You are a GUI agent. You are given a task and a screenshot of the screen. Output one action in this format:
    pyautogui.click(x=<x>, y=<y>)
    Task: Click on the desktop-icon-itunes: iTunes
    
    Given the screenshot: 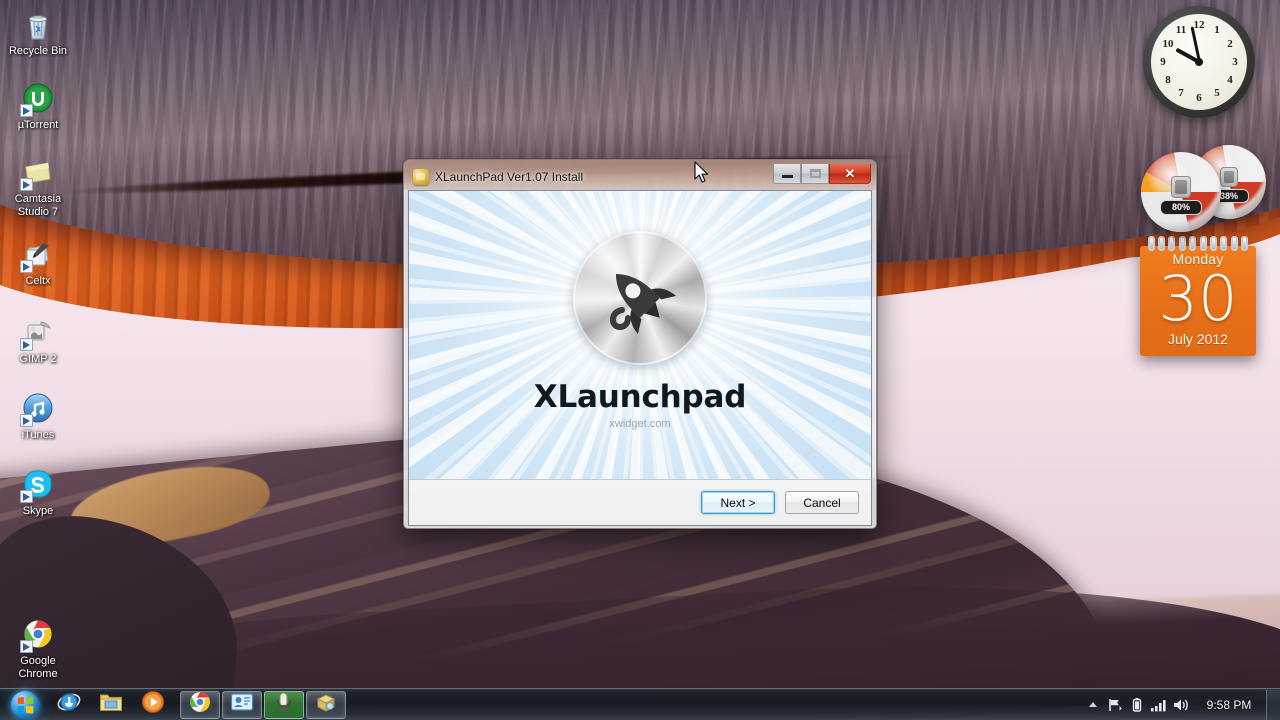 What is the action you would take?
    pyautogui.click(x=38, y=417)
    